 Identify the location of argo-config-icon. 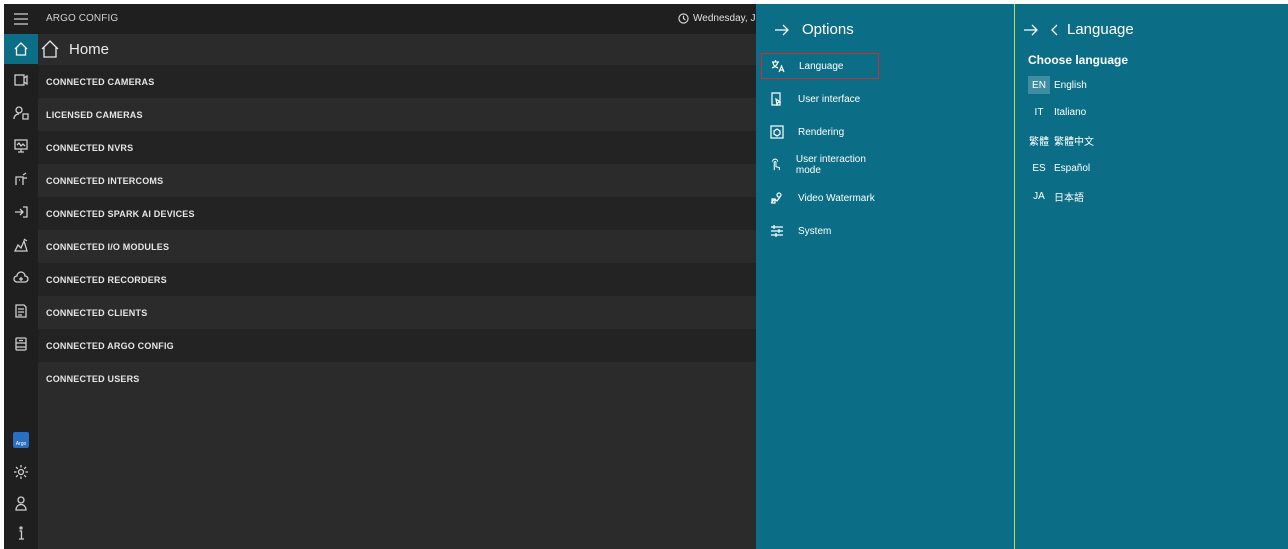
(21, 344).